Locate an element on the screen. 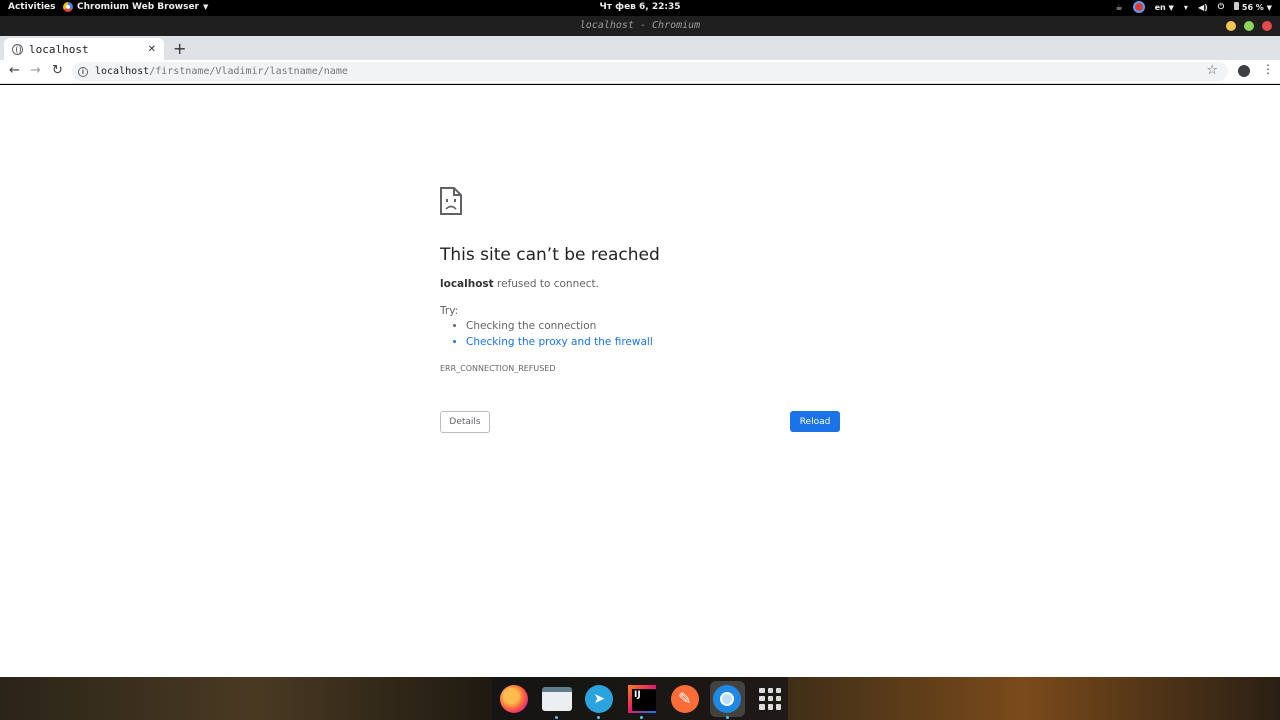  bookmark-star-icon: ☆ is located at coordinates (1212, 70).